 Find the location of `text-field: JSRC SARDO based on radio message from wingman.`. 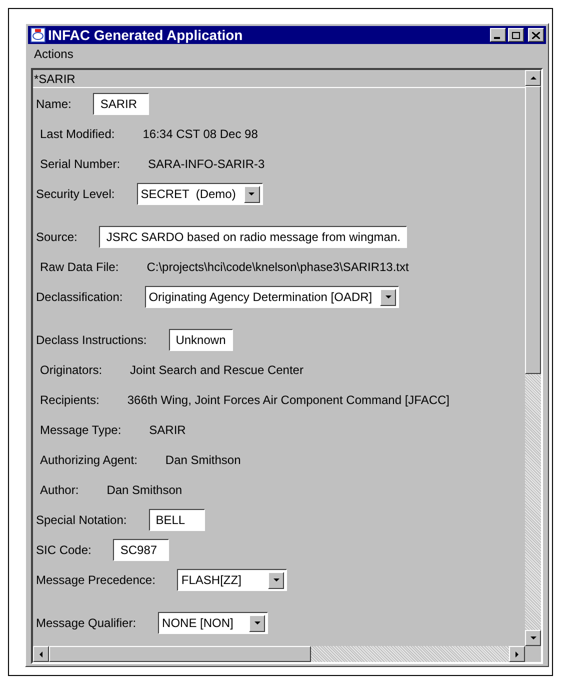

text-field: JSRC SARDO based on radio message from wingman. is located at coordinates (253, 237).